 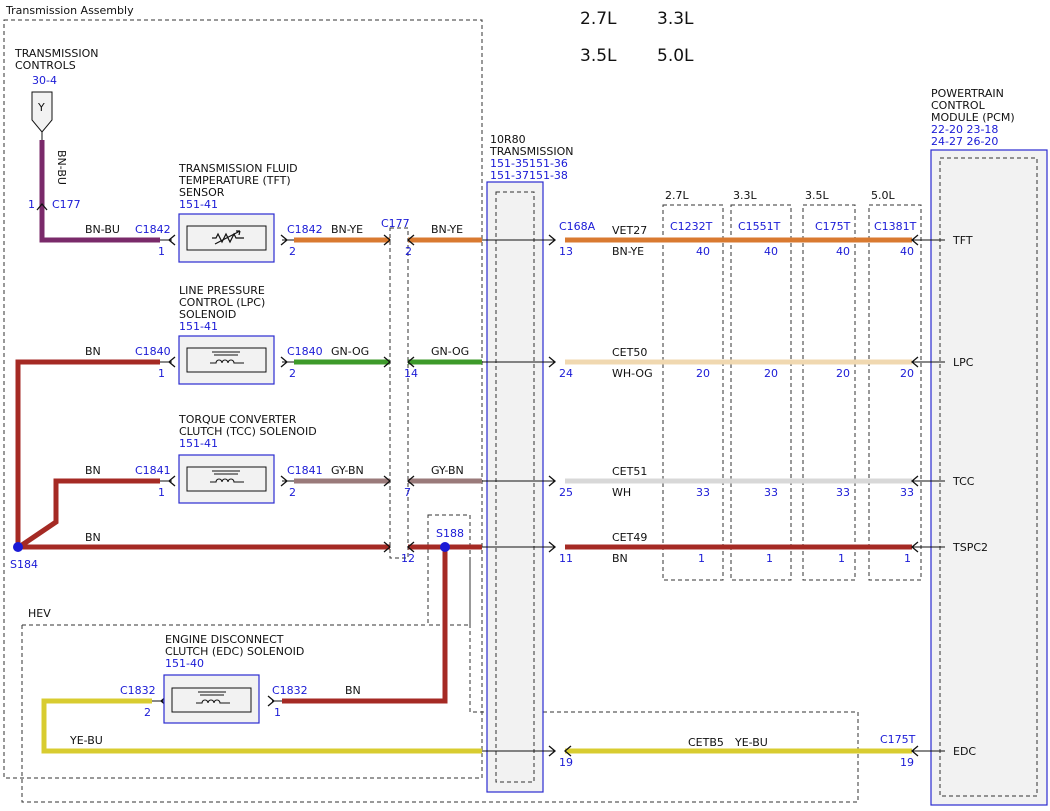 I want to click on transmission-controls-marker: Y, so click(x=42, y=115).